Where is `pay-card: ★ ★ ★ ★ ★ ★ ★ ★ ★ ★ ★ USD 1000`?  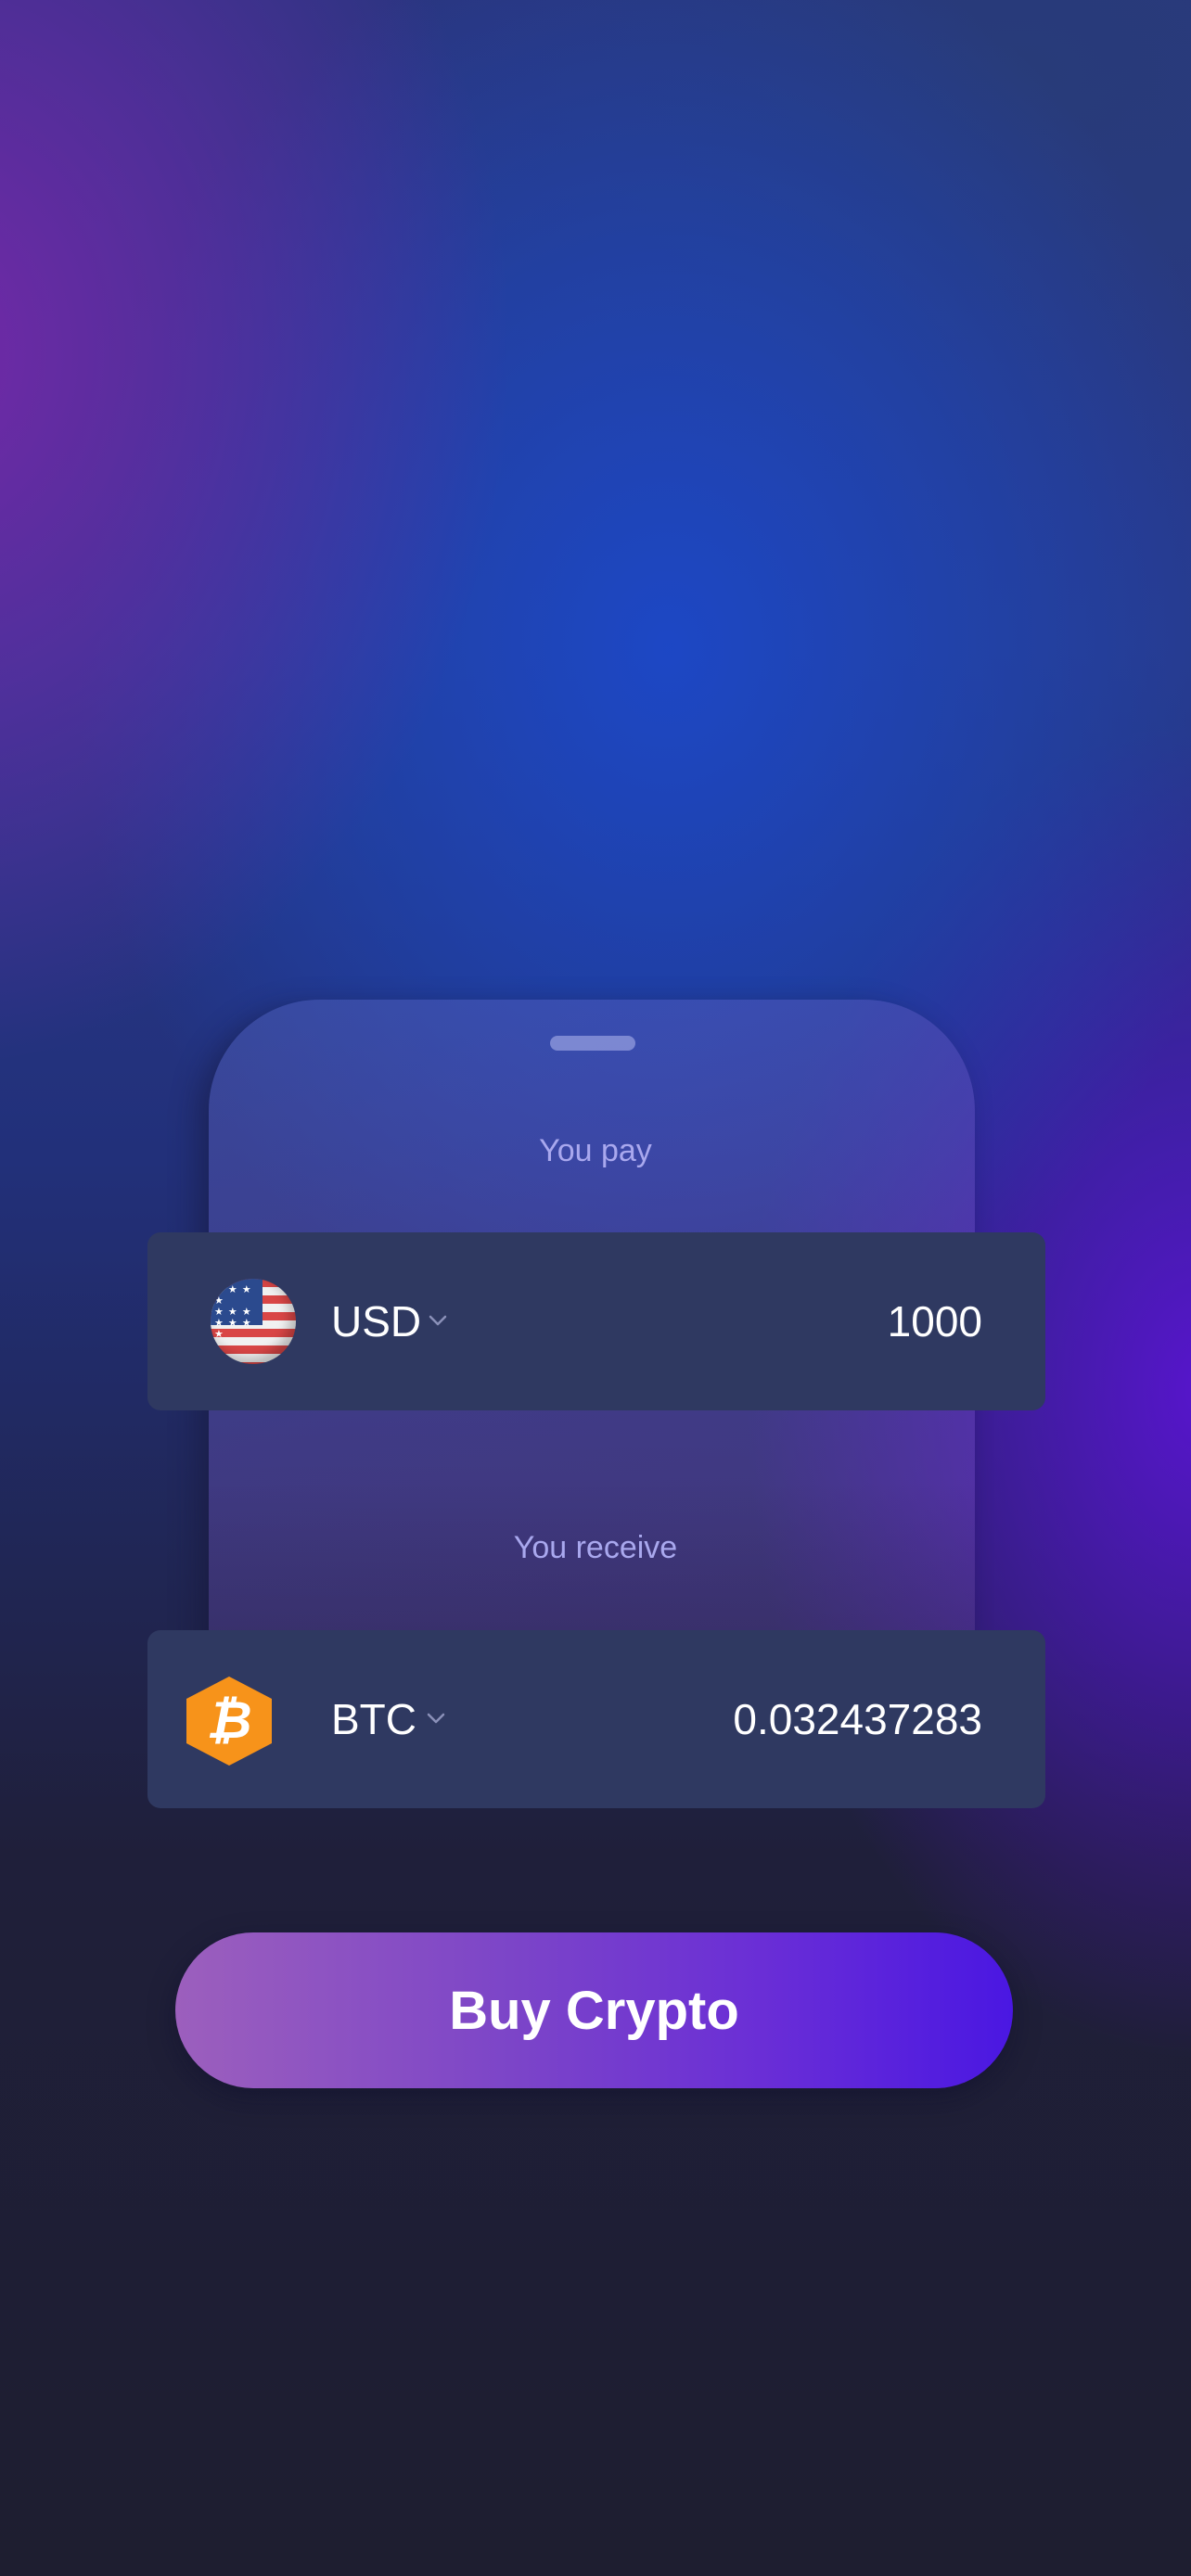 pay-card: ★ ★ ★ ★ ★ ★ ★ ★ ★ ★ ★ USD 1000 is located at coordinates (596, 1321).